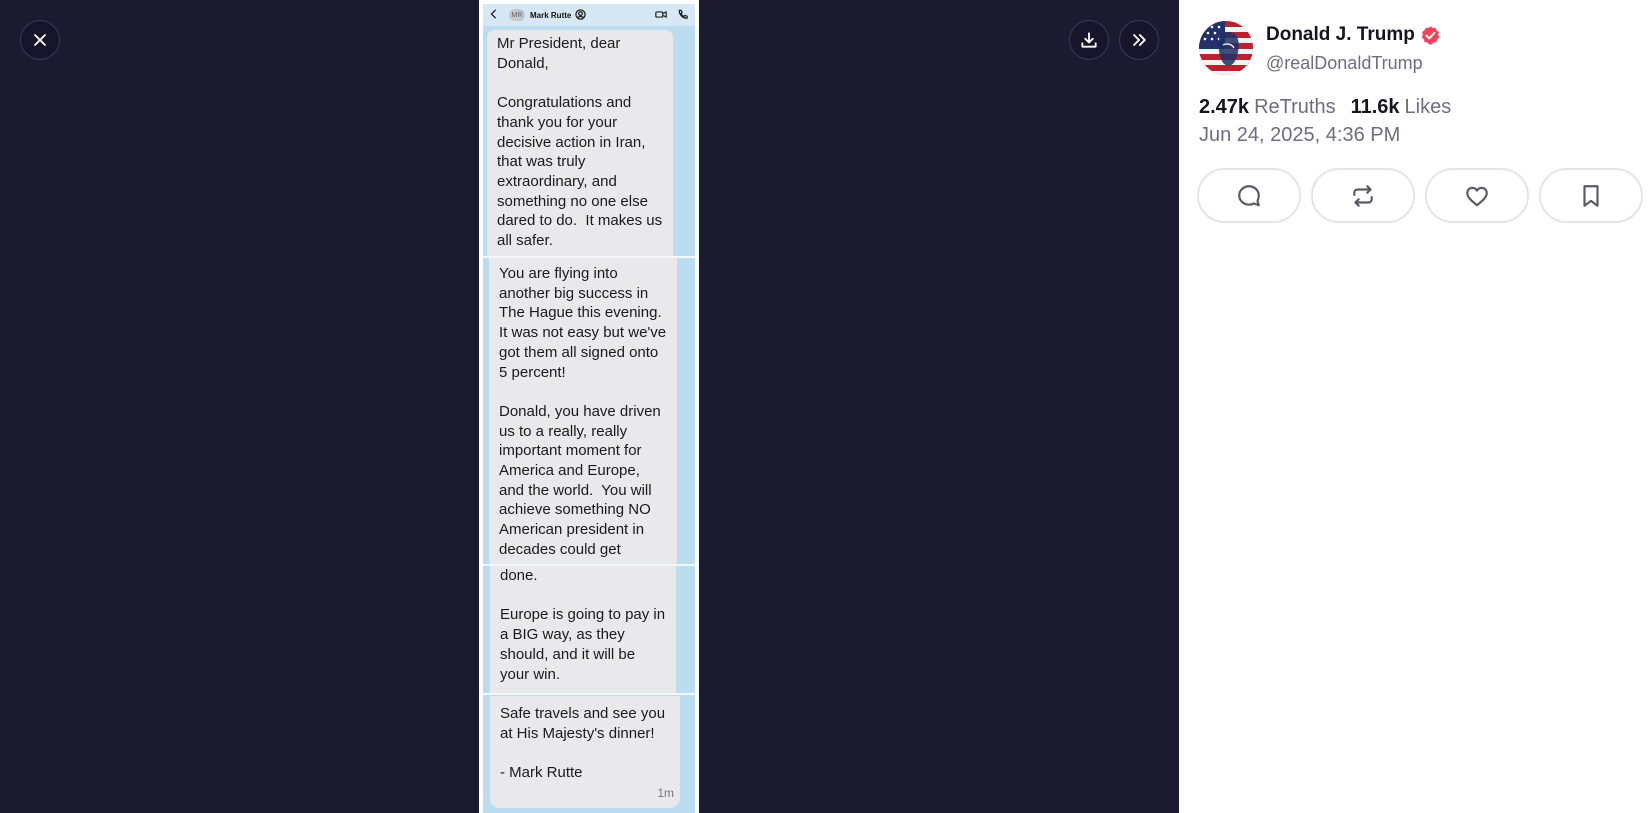 This screenshot has height=813, width=1652. I want to click on bookmark-icon, so click(1591, 195).